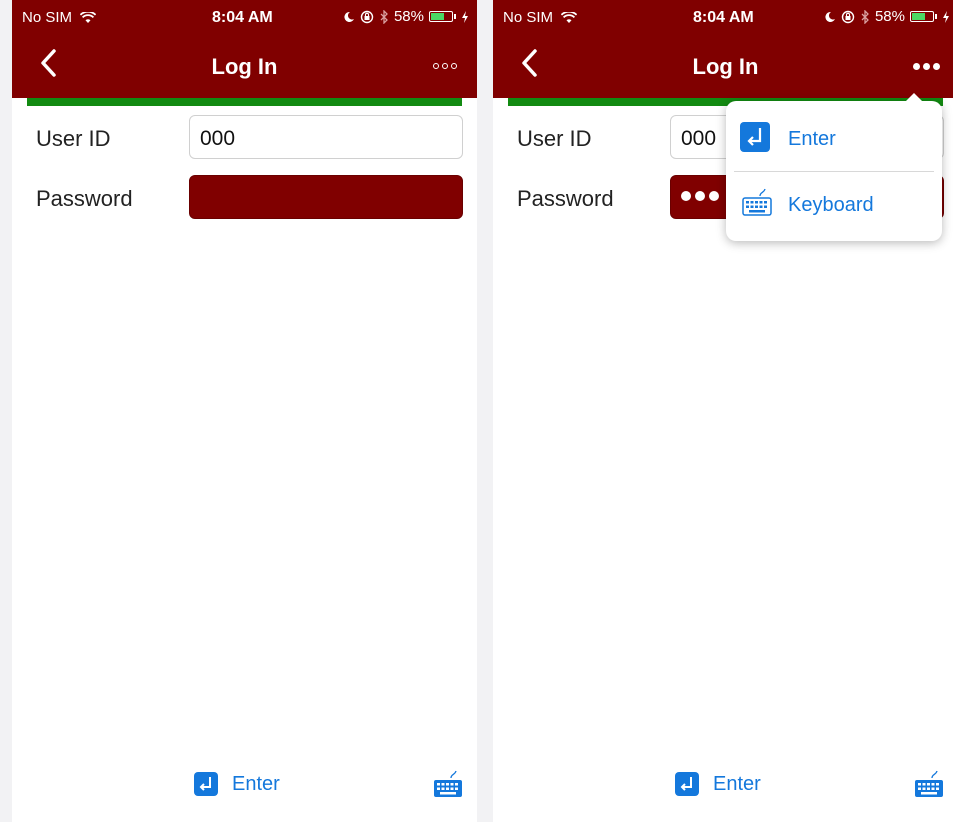  I want to click on menu-item-enter: Enter, so click(834, 139).